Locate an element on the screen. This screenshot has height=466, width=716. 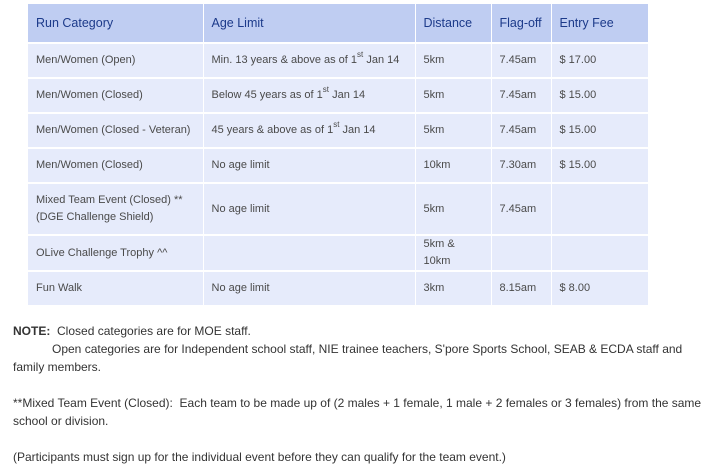
table-row: OLive Challenge Trophy ^^ 5km & 10km is located at coordinates (338, 252).